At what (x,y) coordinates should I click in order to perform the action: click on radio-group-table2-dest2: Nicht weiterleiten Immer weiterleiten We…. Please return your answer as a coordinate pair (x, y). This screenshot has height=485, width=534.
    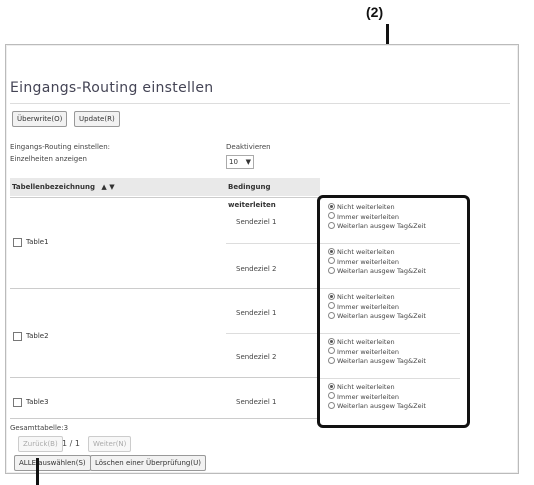
    Looking at the image, I should click on (395, 352).